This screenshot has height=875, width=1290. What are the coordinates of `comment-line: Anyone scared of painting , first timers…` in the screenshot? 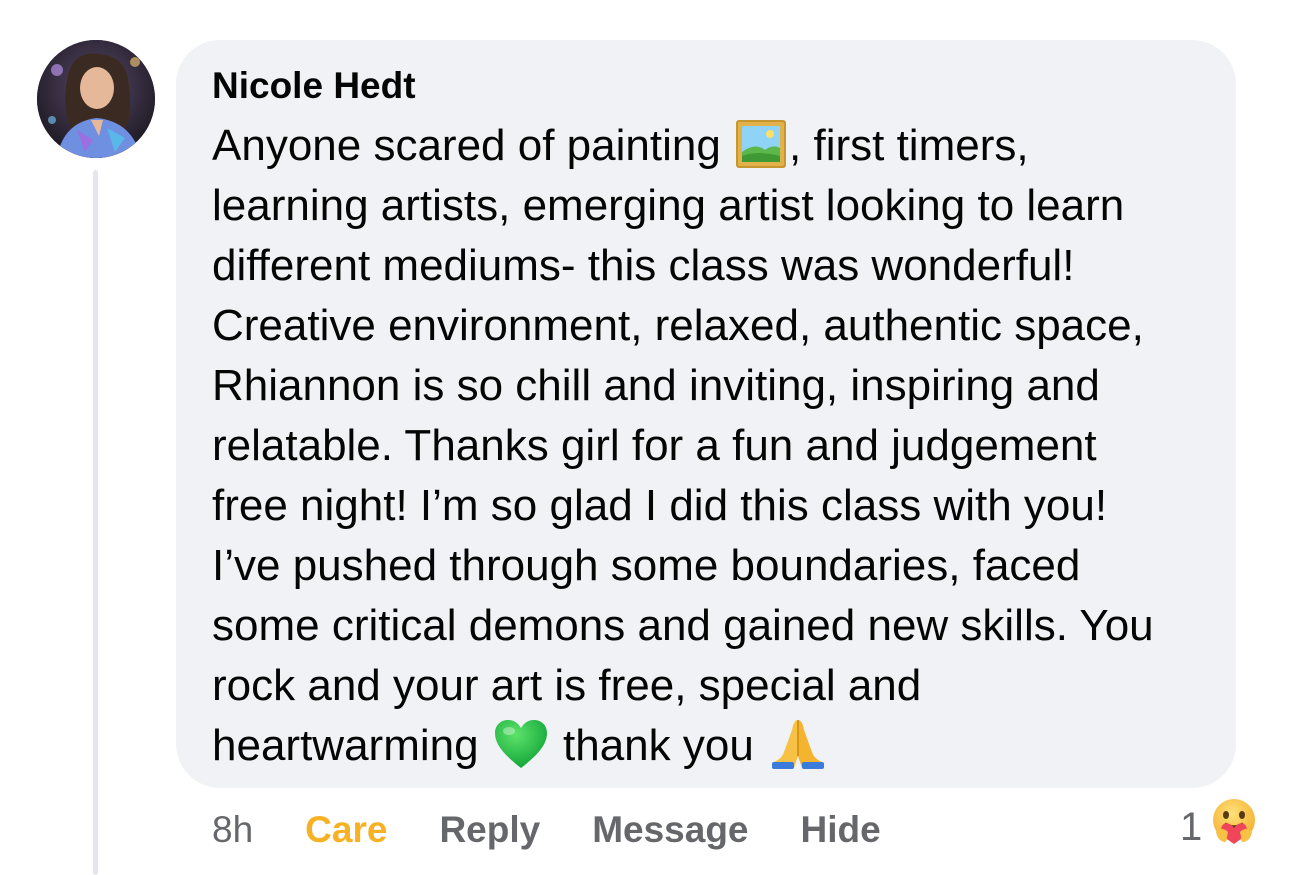 It's located at (709, 146).